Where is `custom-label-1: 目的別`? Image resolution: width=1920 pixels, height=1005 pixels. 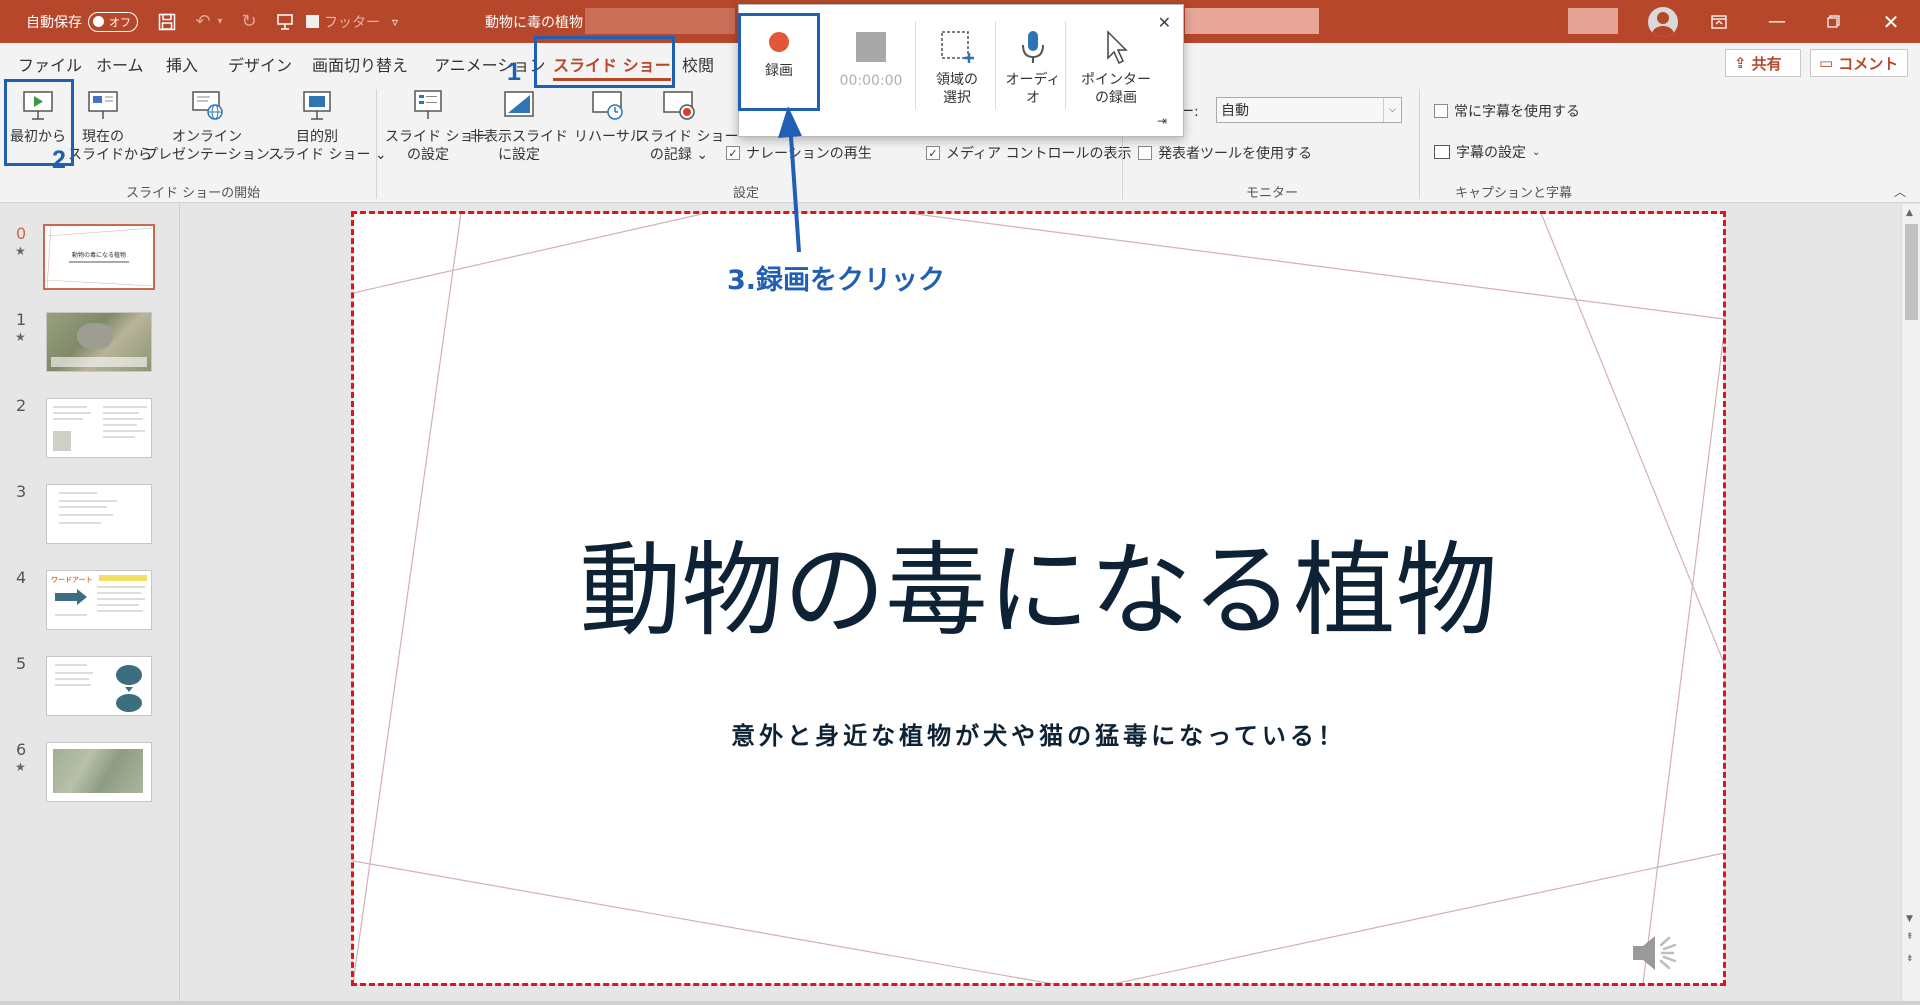
custom-label-1: 目的別 is located at coordinates (317, 137).